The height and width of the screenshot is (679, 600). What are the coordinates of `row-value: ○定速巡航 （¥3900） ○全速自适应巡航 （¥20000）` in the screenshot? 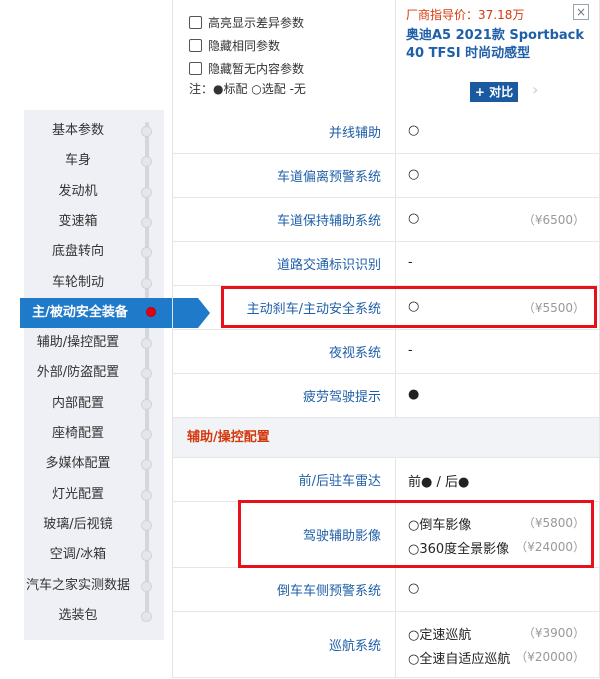 It's located at (498, 644).